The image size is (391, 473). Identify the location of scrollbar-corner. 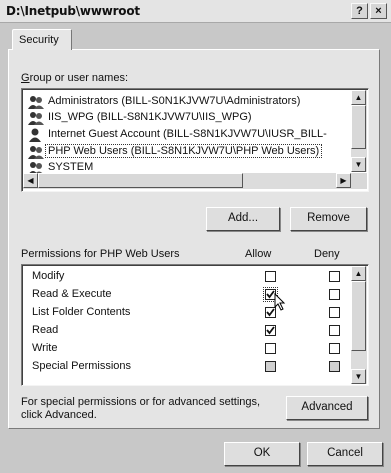
(359, 181).